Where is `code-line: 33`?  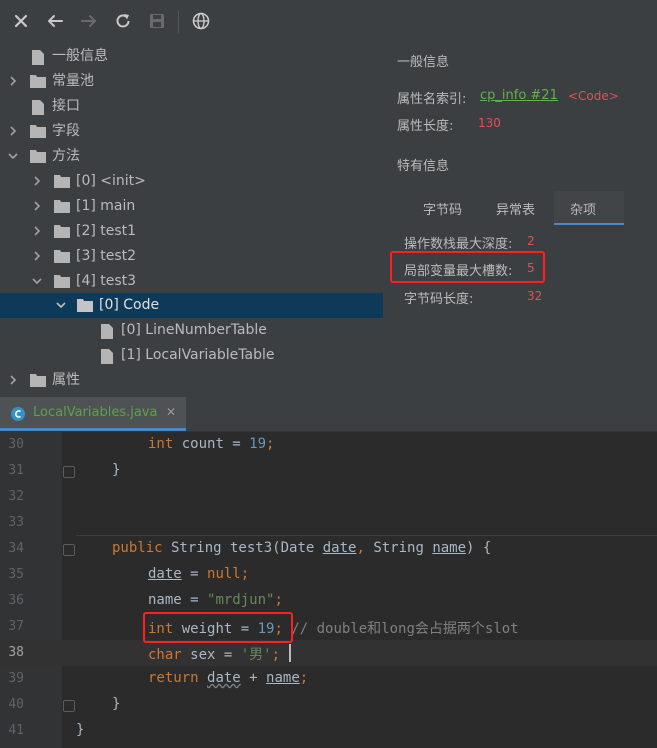
code-line: 33 is located at coordinates (328, 523).